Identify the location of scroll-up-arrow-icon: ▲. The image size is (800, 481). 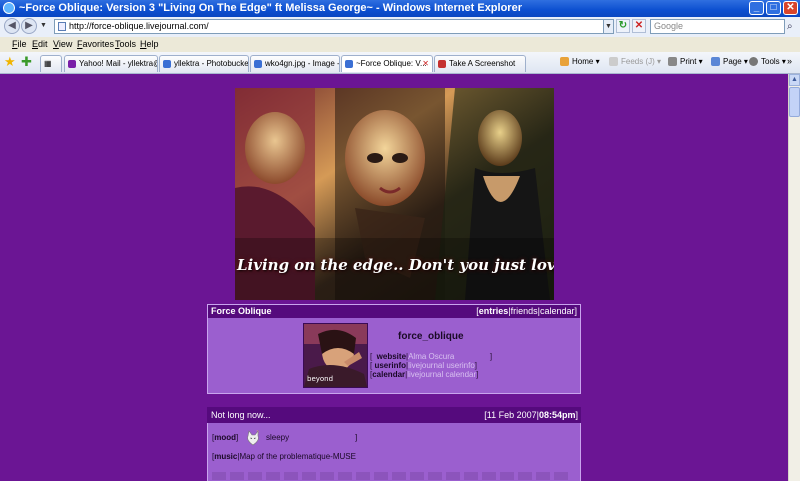
(794, 80).